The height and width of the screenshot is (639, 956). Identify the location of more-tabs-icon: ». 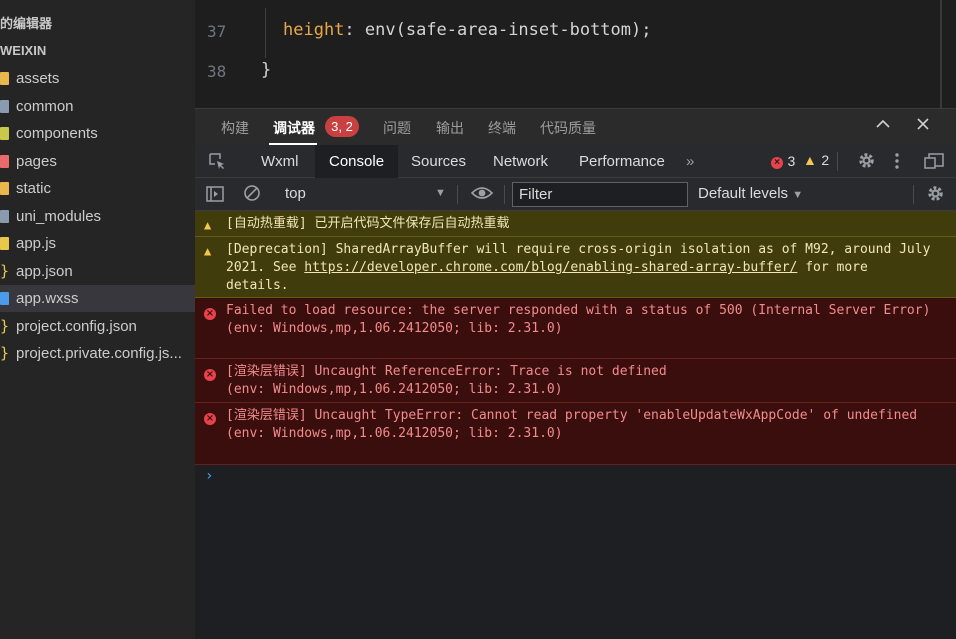
(690, 161).